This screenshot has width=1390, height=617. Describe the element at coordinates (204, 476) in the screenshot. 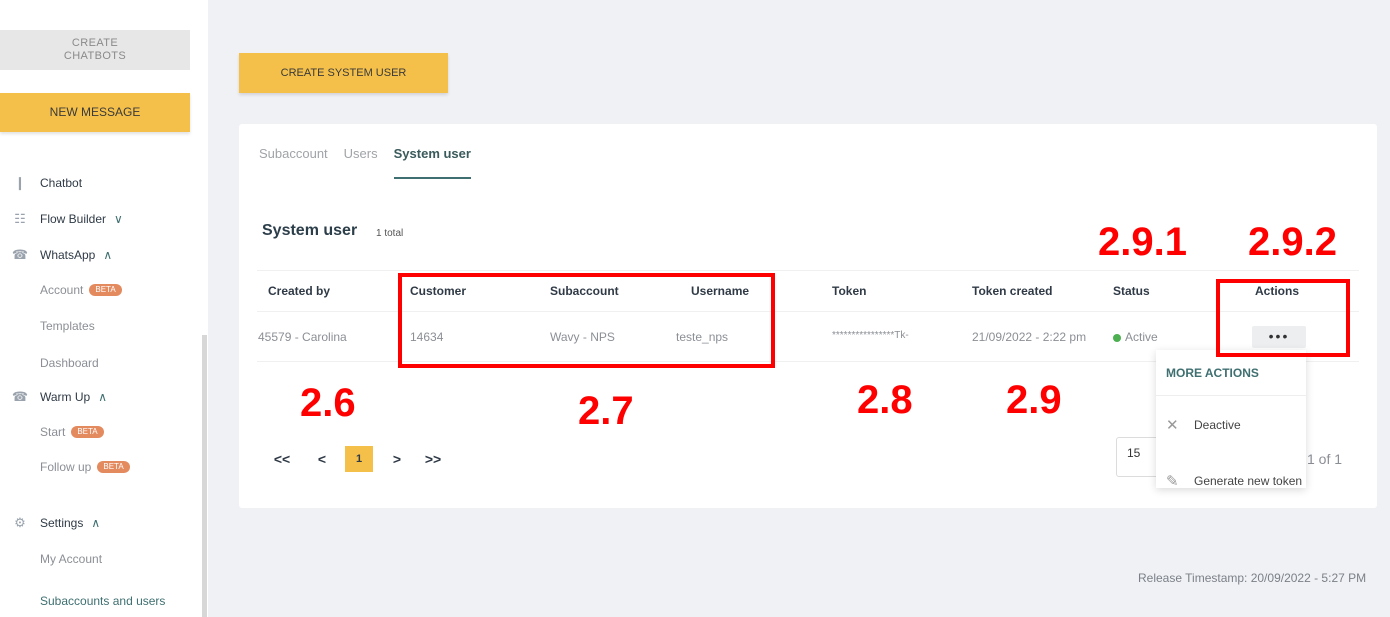

I see `sidebar-scrollbar` at that location.